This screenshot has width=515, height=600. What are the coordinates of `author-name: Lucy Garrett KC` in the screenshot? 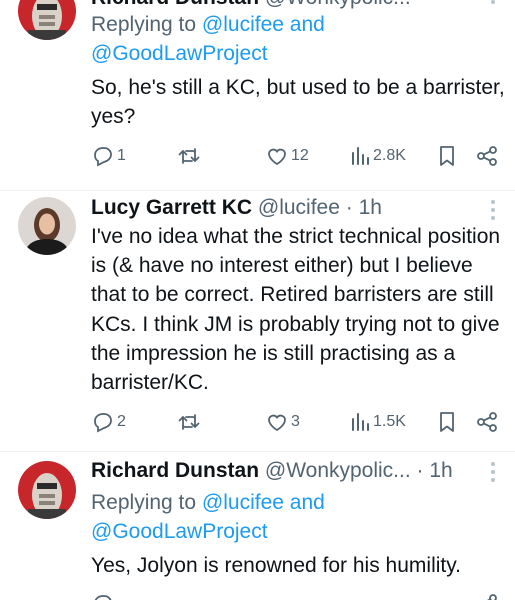 It's located at (171, 207).